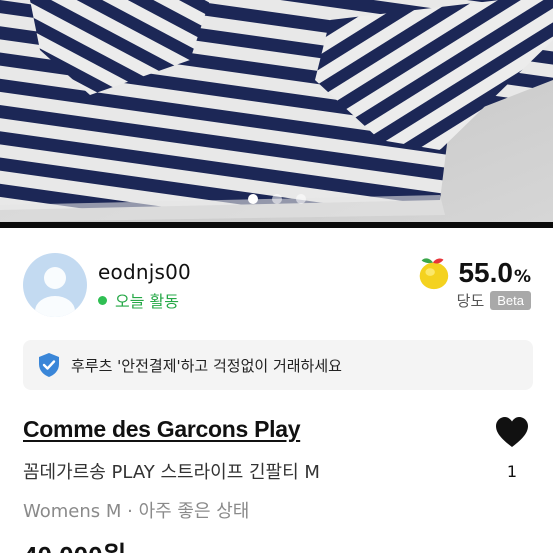  What do you see at coordinates (510, 300) in the screenshot?
I see `beta-badge: Beta` at bounding box center [510, 300].